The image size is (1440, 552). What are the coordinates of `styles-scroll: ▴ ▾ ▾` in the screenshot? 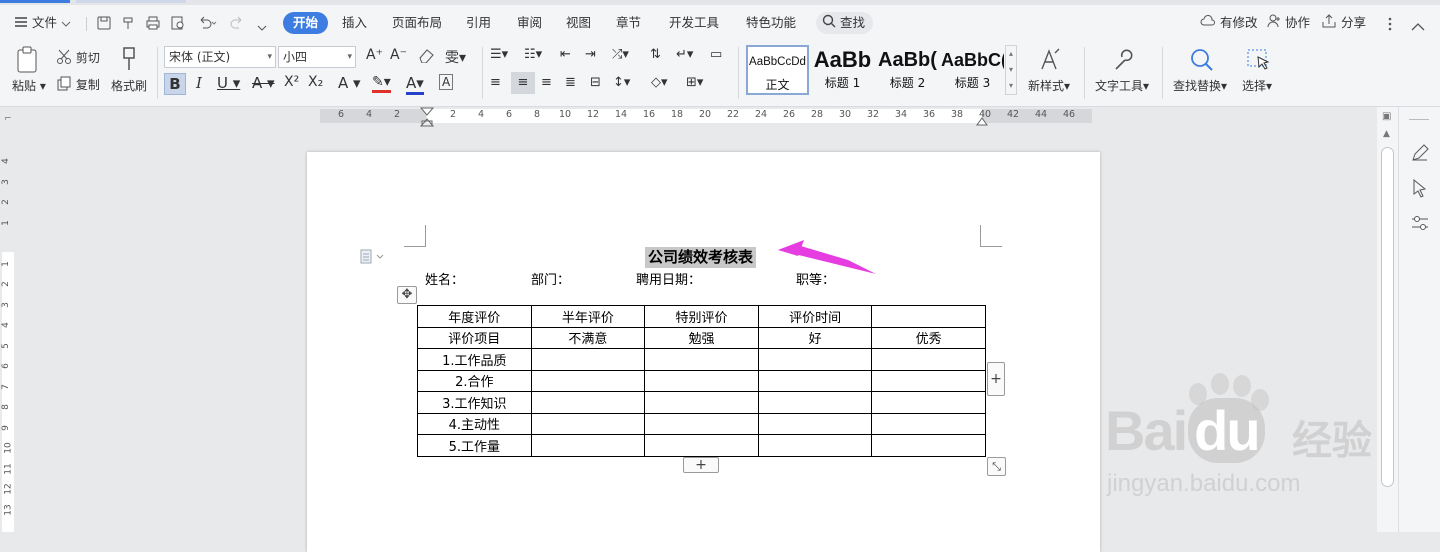 It's located at (1011, 70).